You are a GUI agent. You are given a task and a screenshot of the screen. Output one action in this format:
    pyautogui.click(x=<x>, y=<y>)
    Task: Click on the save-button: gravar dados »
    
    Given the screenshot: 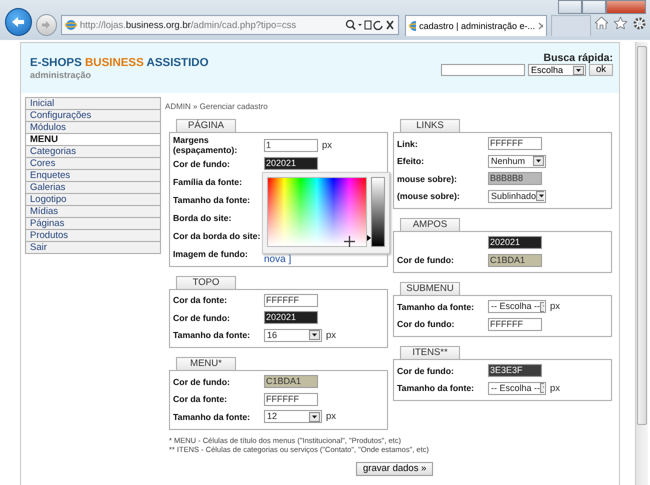 What is the action you would take?
    pyautogui.click(x=395, y=469)
    